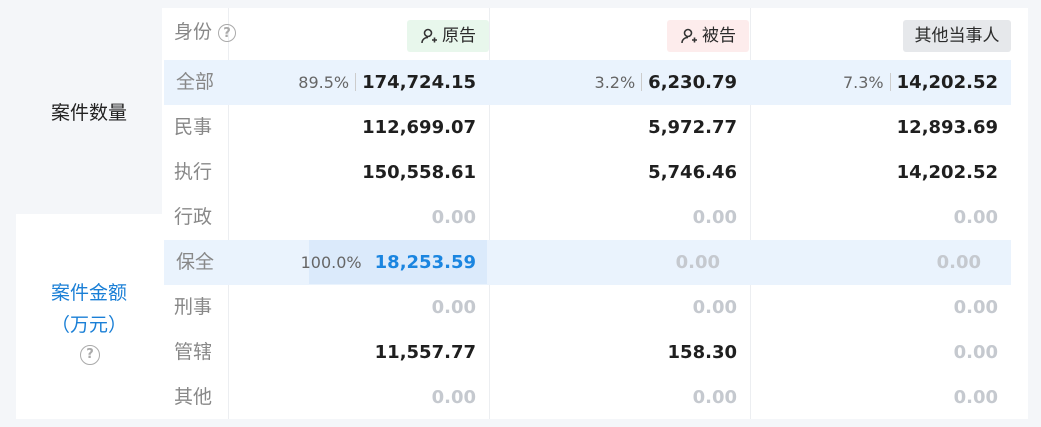 The width and height of the screenshot is (1041, 427). What do you see at coordinates (193, 217) in the screenshot?
I see `row-label: 行政` at bounding box center [193, 217].